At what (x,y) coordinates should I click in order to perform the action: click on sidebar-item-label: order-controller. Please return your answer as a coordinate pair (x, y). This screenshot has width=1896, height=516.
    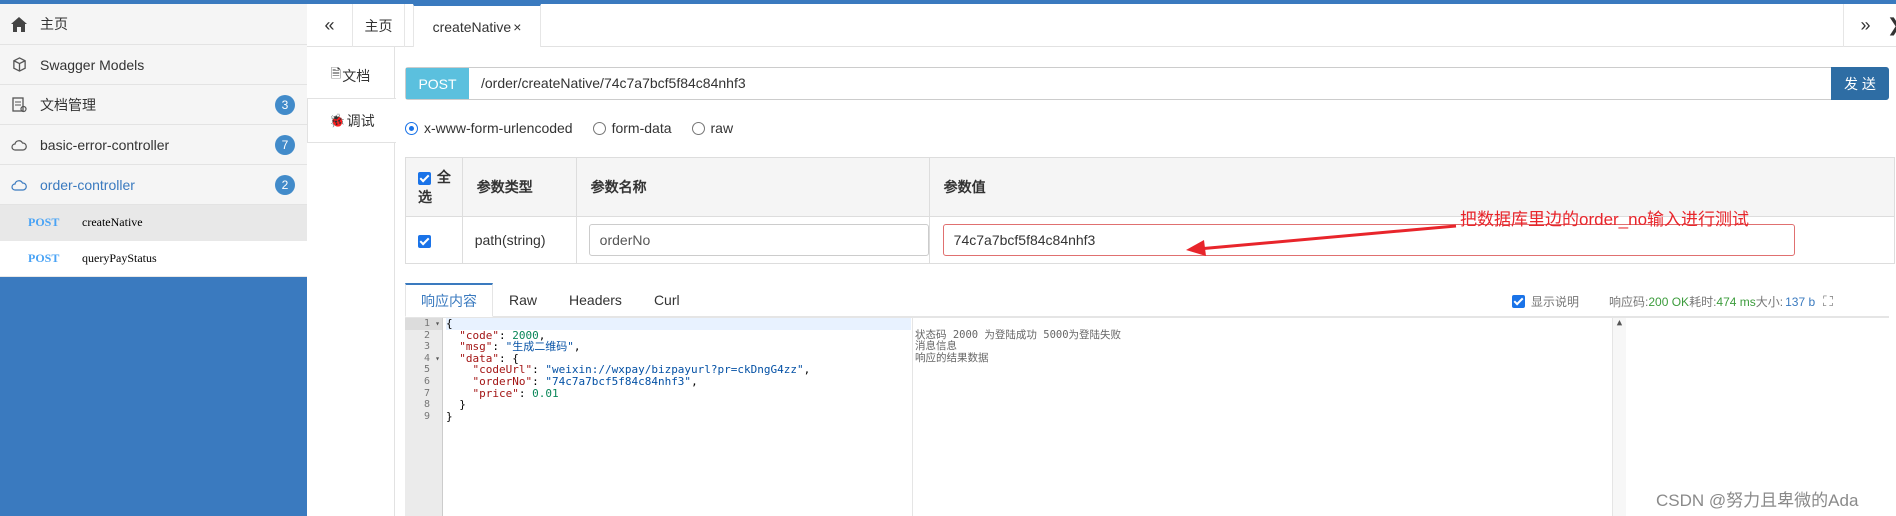
    Looking at the image, I should click on (87, 184).